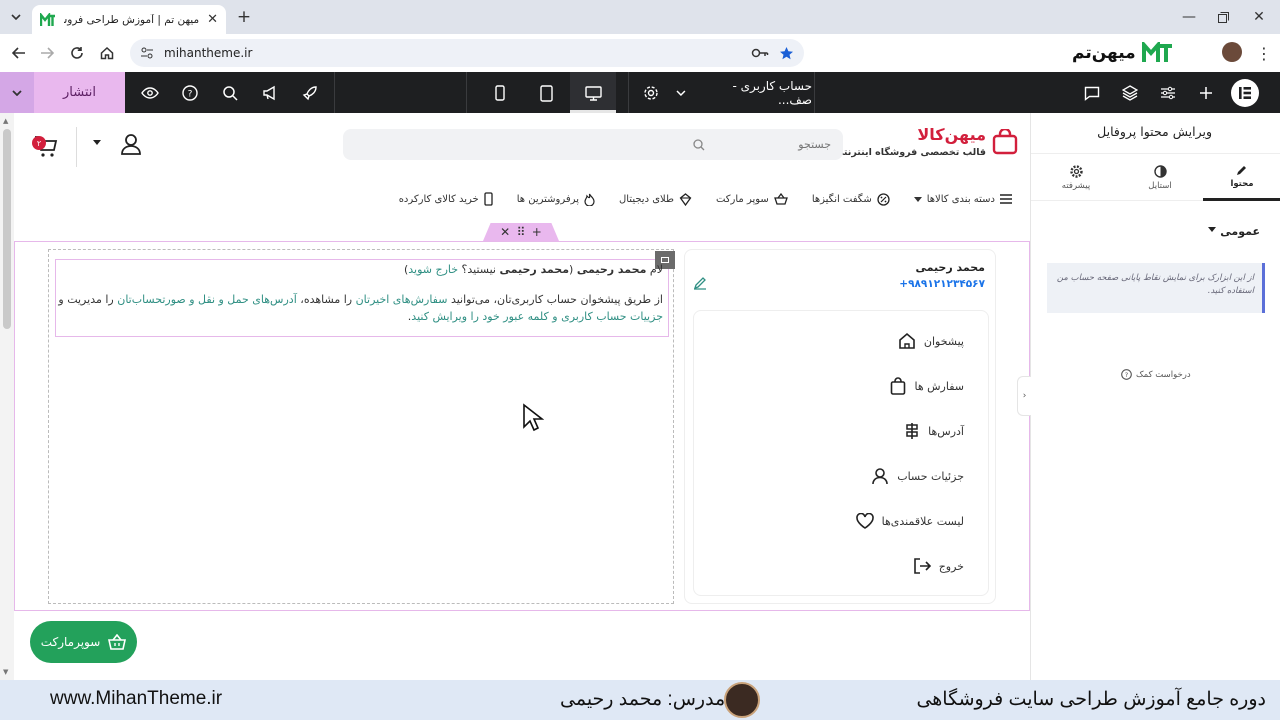  I want to click on account-menu-account-details: جزئیات حساب, so click(917, 476).